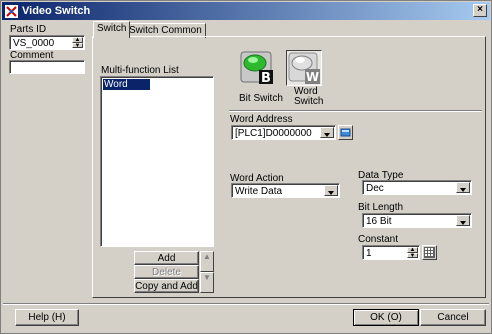 This screenshot has height=334, width=492. What do you see at coordinates (266, 78) in the screenshot?
I see `svg-text: B` at bounding box center [266, 78].